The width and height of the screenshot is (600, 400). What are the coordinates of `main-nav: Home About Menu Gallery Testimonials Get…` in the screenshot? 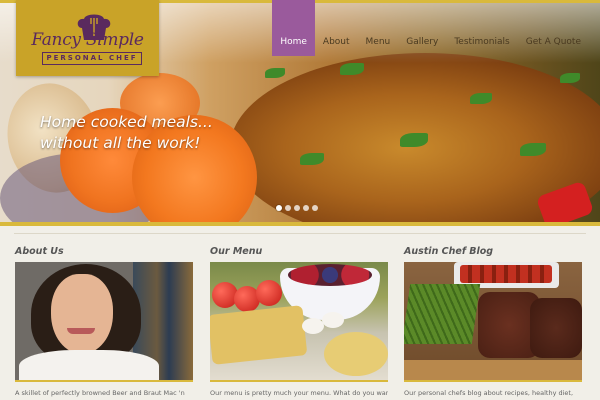 It's located at (430, 28).